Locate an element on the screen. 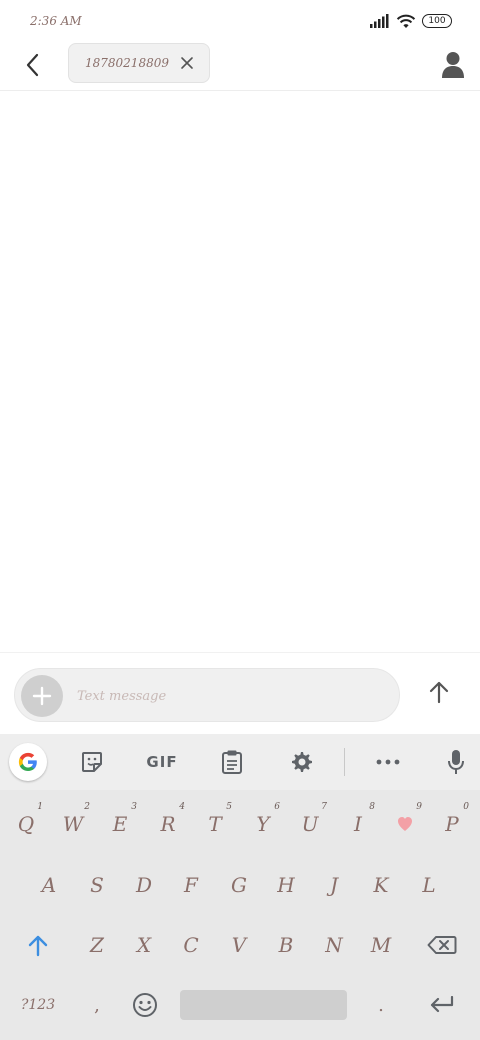  compose-bar is located at coordinates (240, 693).